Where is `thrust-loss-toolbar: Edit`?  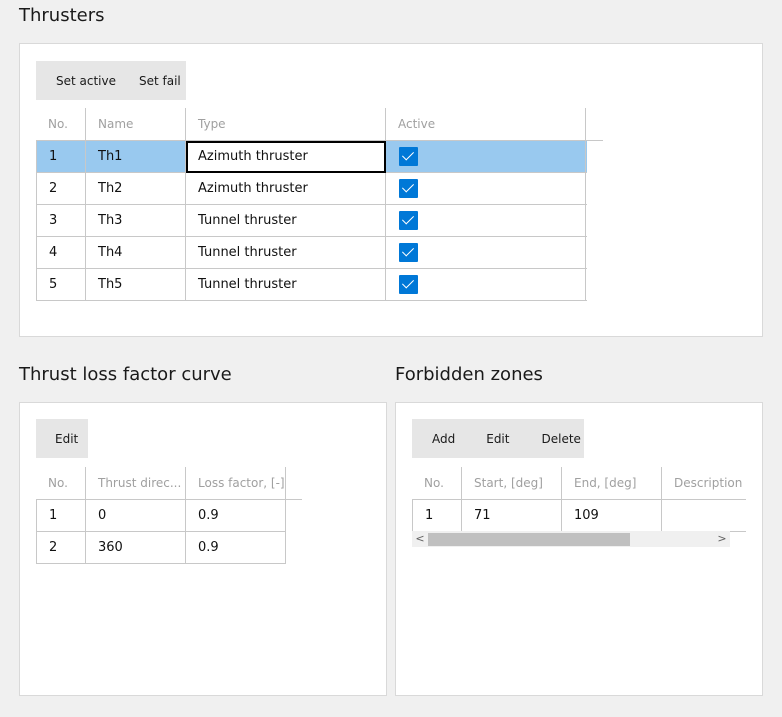 thrust-loss-toolbar: Edit is located at coordinates (62, 438).